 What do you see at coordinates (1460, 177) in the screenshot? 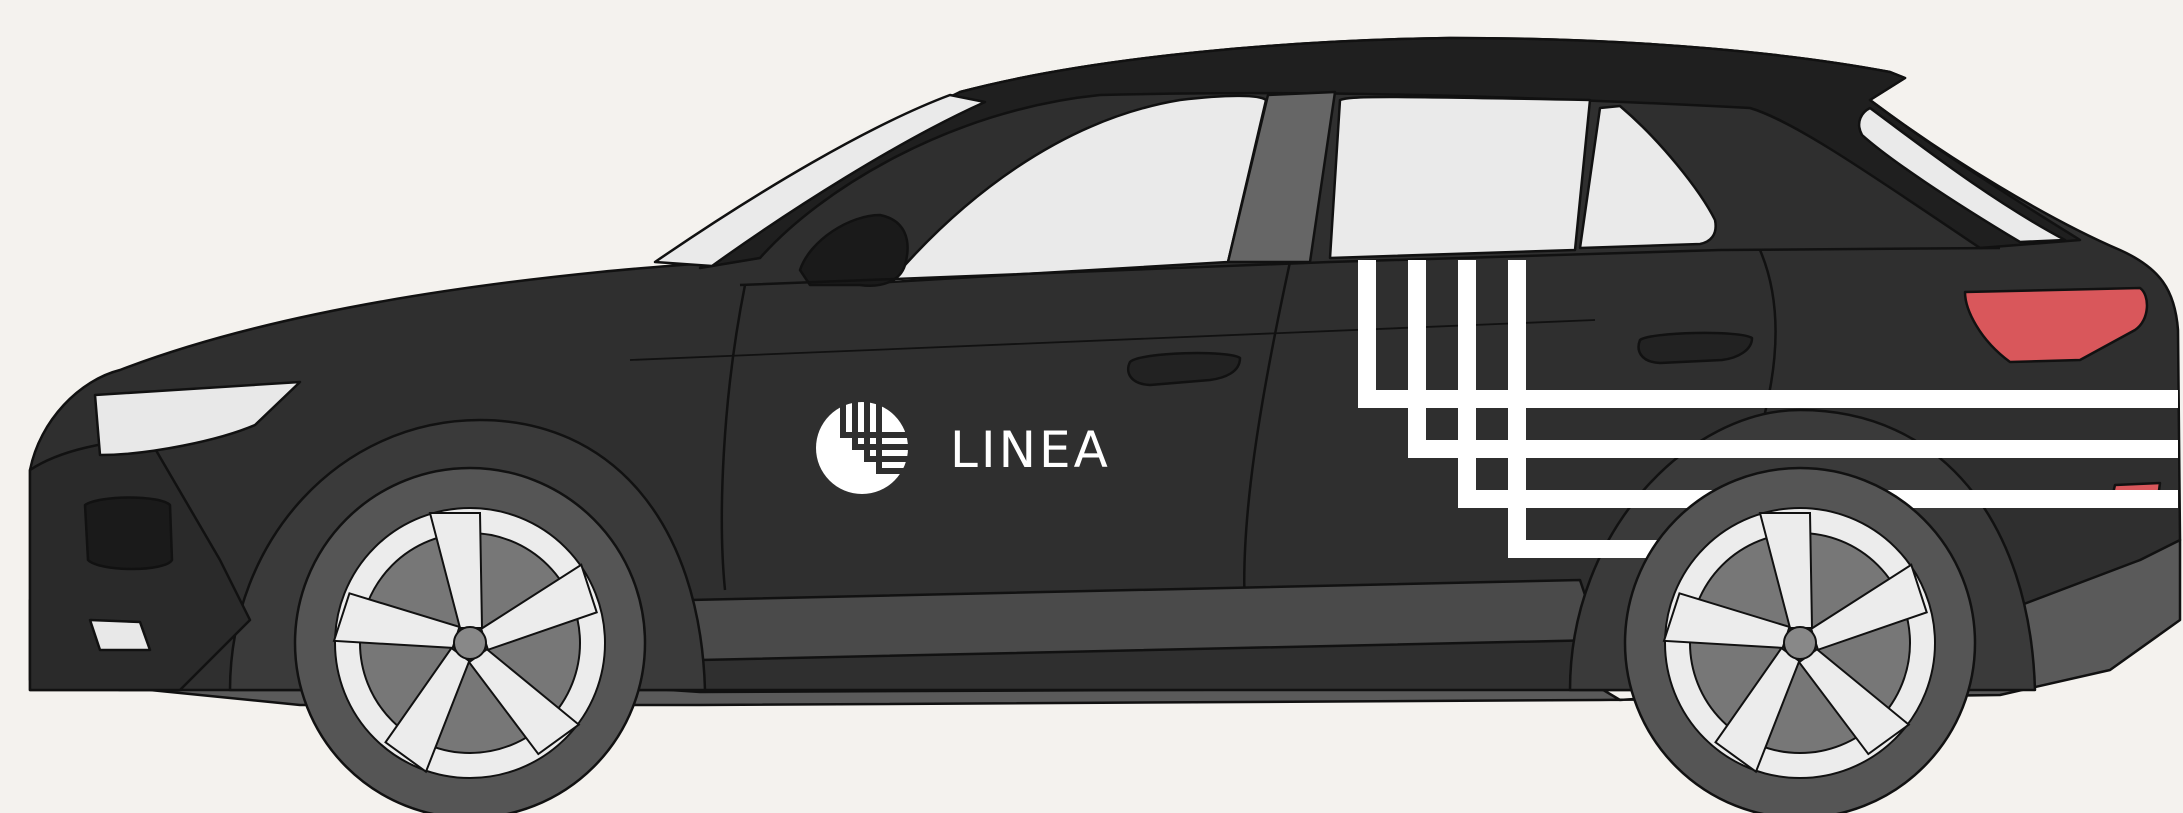
I see `rear-window` at bounding box center [1460, 177].